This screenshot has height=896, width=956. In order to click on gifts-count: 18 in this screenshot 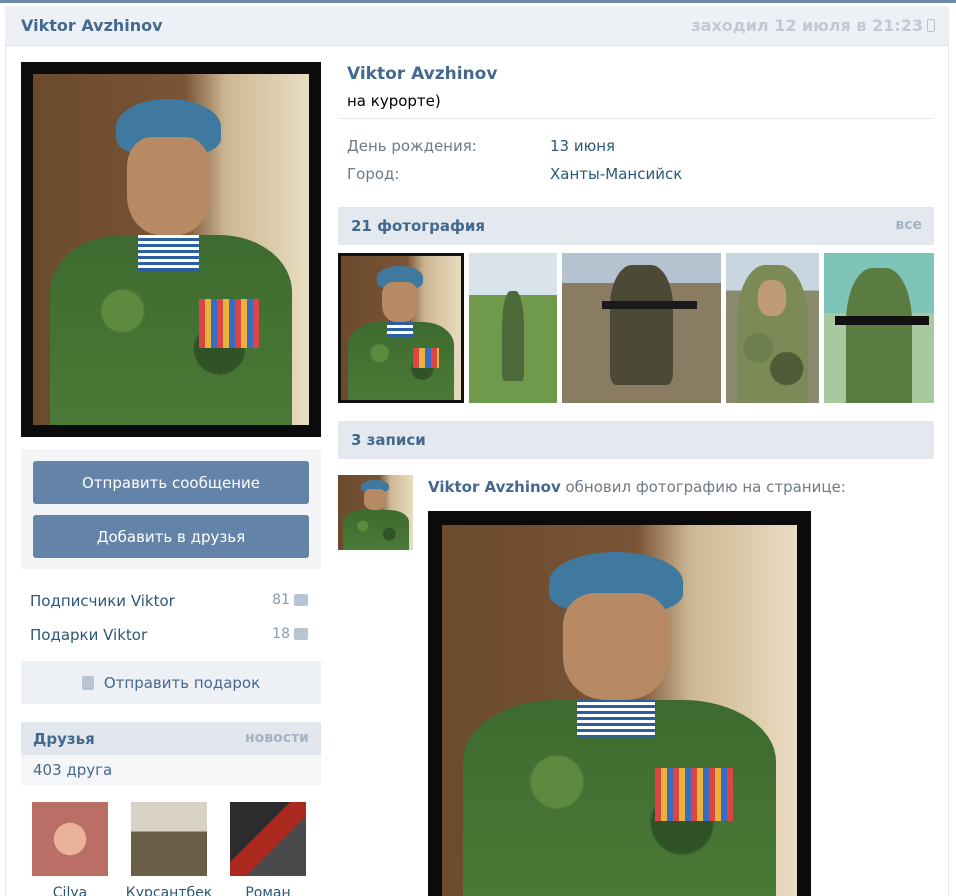, I will do `click(290, 634)`.